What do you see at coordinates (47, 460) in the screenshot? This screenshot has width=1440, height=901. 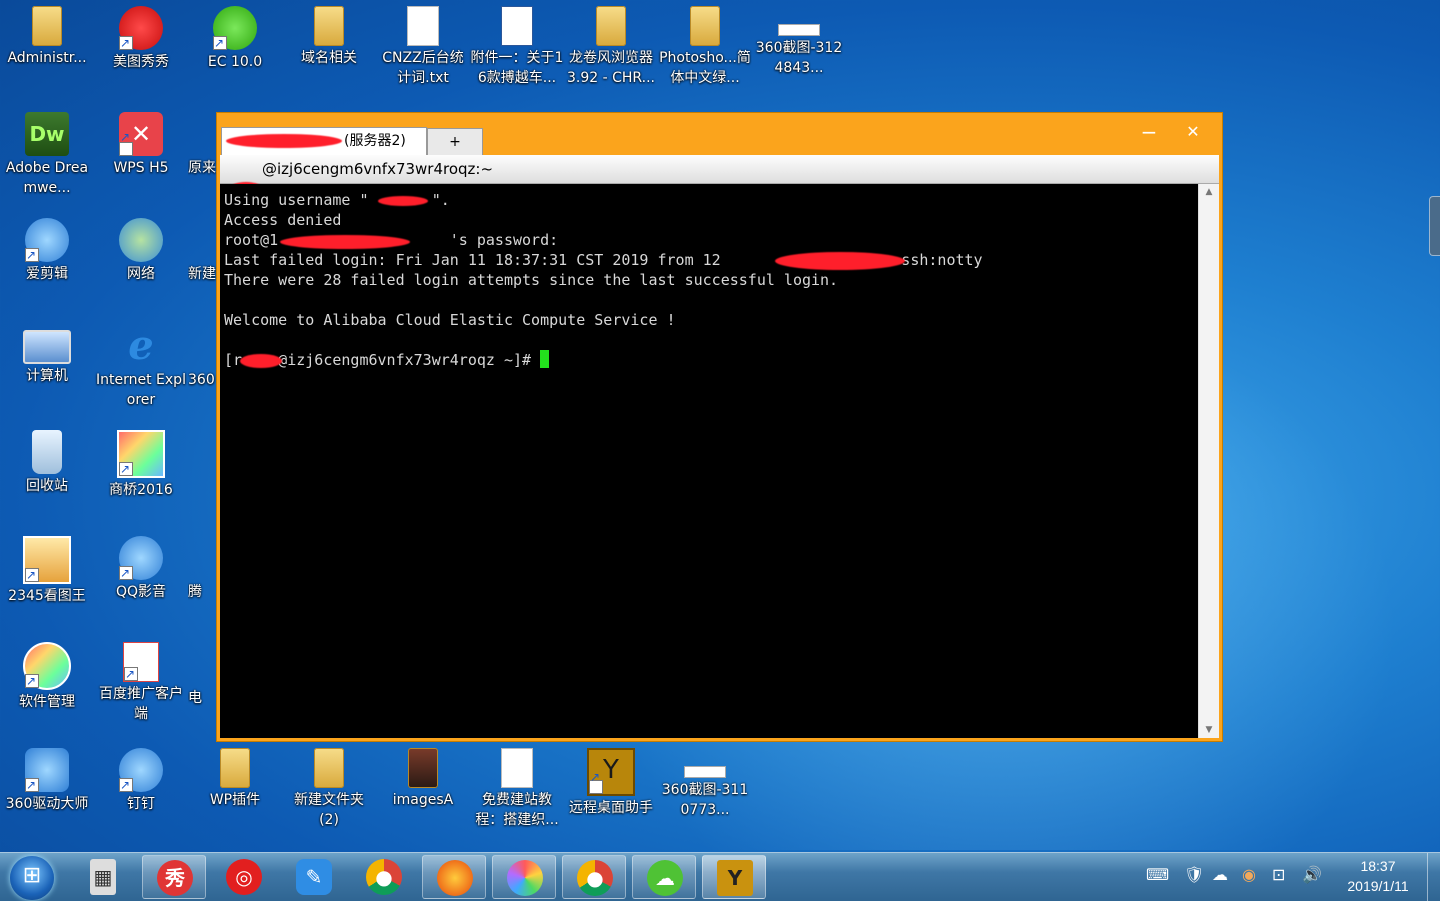 I see `desktop-icon-recycle-bin: 回收站` at bounding box center [47, 460].